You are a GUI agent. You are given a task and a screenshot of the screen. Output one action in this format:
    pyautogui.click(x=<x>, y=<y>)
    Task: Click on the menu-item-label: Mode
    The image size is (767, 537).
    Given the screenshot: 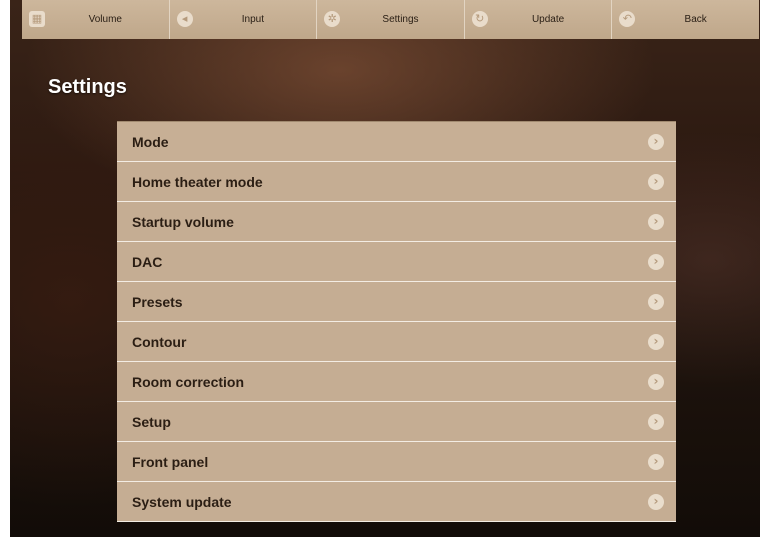 What is the action you would take?
    pyautogui.click(x=150, y=142)
    